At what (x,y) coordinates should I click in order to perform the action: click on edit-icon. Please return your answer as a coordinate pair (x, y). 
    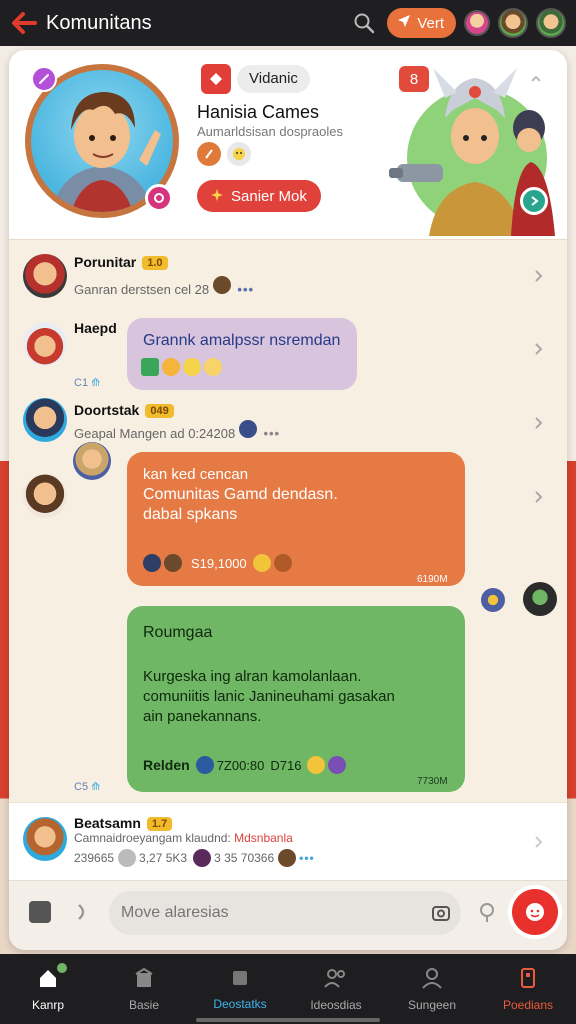
    Looking at the image, I should click on (44, 79).